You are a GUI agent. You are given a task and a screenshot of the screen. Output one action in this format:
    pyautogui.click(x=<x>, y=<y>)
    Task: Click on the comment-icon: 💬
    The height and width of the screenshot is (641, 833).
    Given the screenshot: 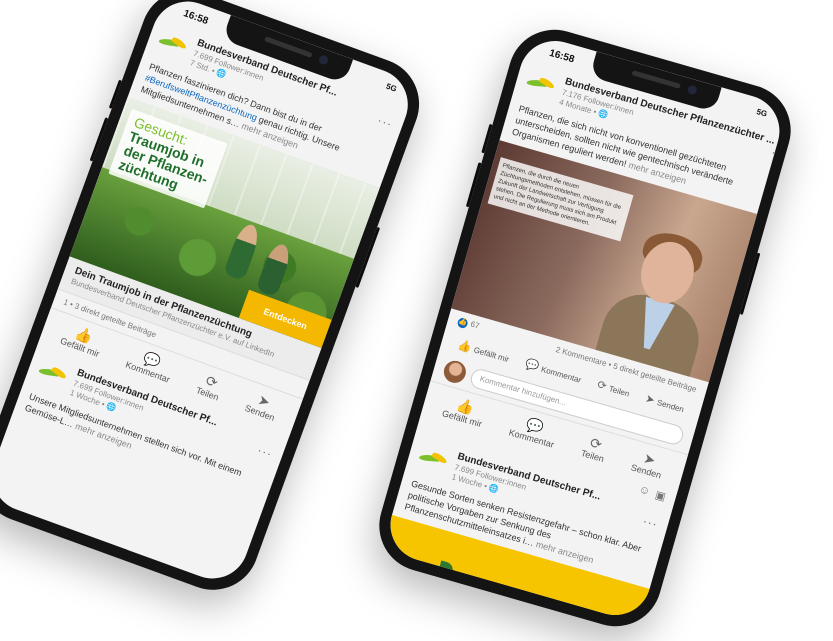 What is the action you would take?
    pyautogui.click(x=532, y=366)
    